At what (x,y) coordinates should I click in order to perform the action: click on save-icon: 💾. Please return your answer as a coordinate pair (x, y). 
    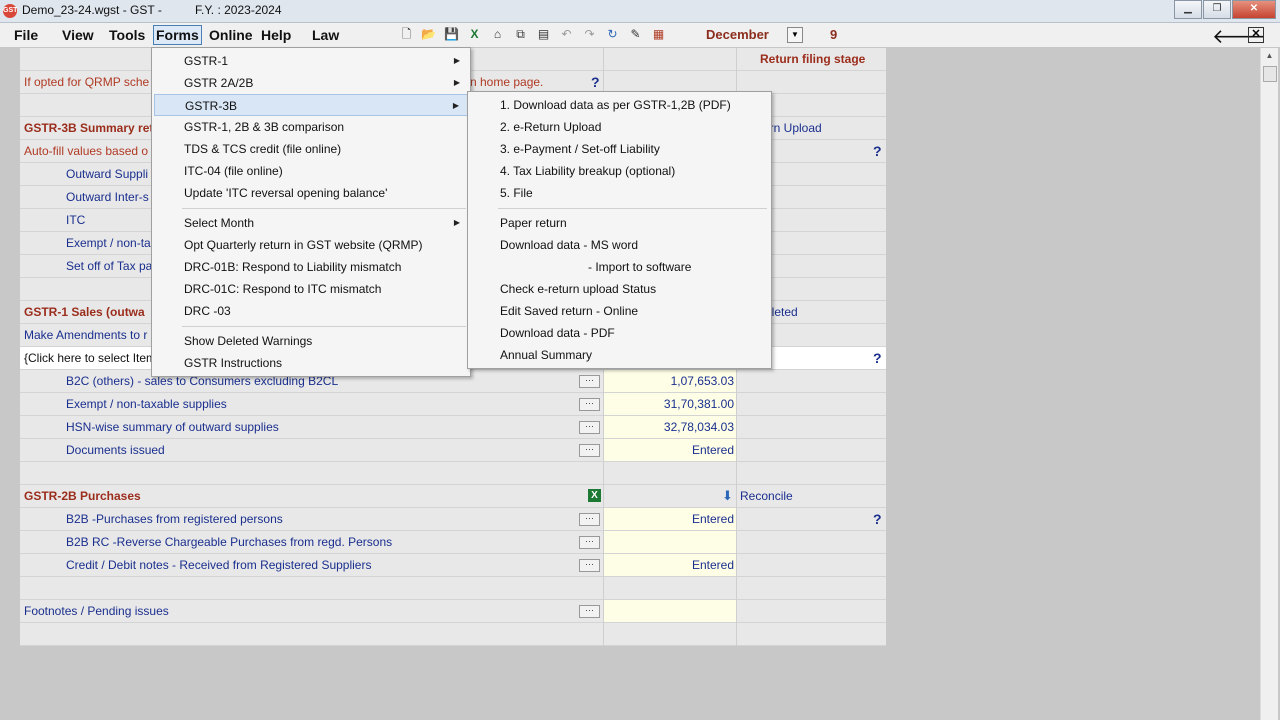
    Looking at the image, I should click on (451, 34).